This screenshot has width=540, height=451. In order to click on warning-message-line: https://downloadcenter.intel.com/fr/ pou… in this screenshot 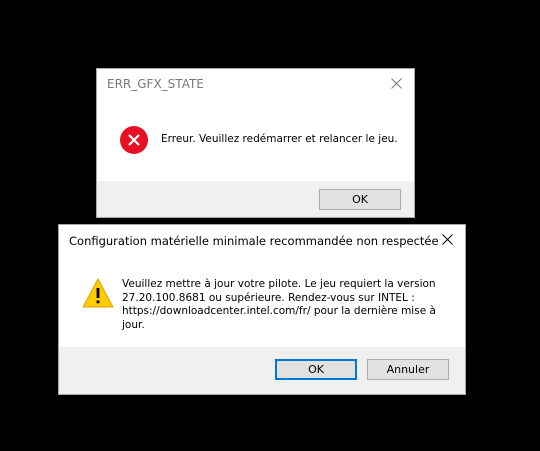, I will do `click(279, 311)`.